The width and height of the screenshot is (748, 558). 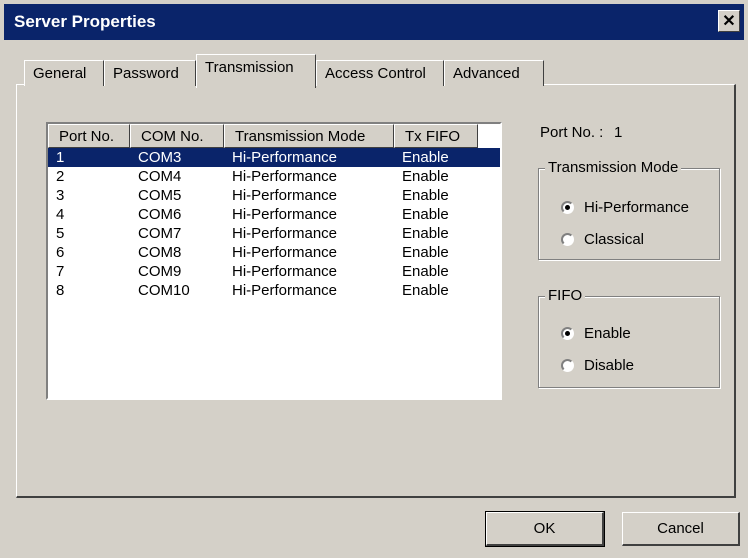 What do you see at coordinates (164, 290) in the screenshot?
I see `cell-com-no: COM10` at bounding box center [164, 290].